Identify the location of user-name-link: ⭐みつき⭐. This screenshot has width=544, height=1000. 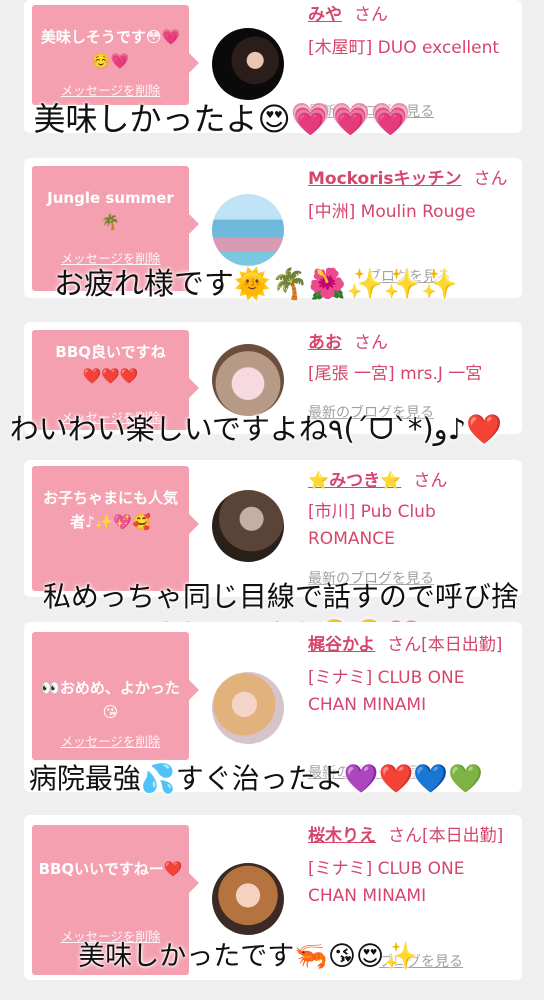
(354, 481).